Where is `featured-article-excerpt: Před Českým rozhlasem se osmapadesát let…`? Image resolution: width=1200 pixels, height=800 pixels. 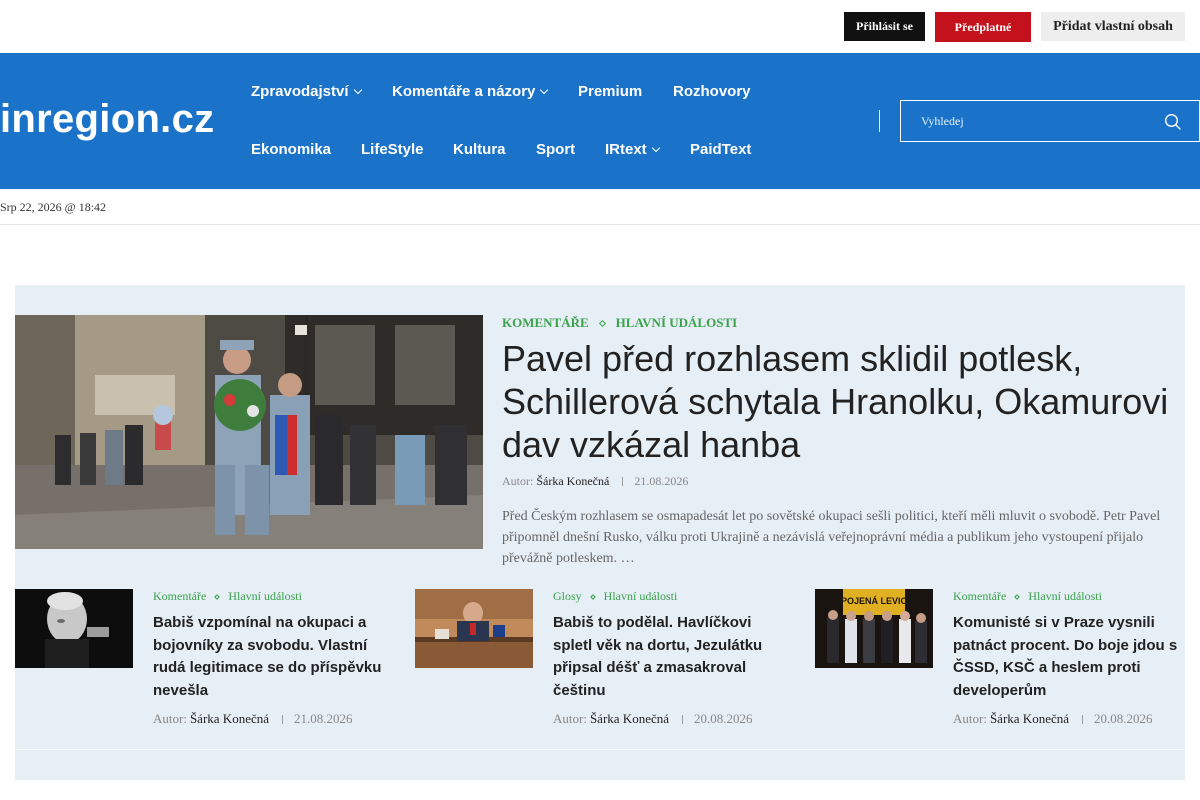
featured-article-excerpt: Před Českým rozhlasem se osmapadesát let… is located at coordinates (831, 537).